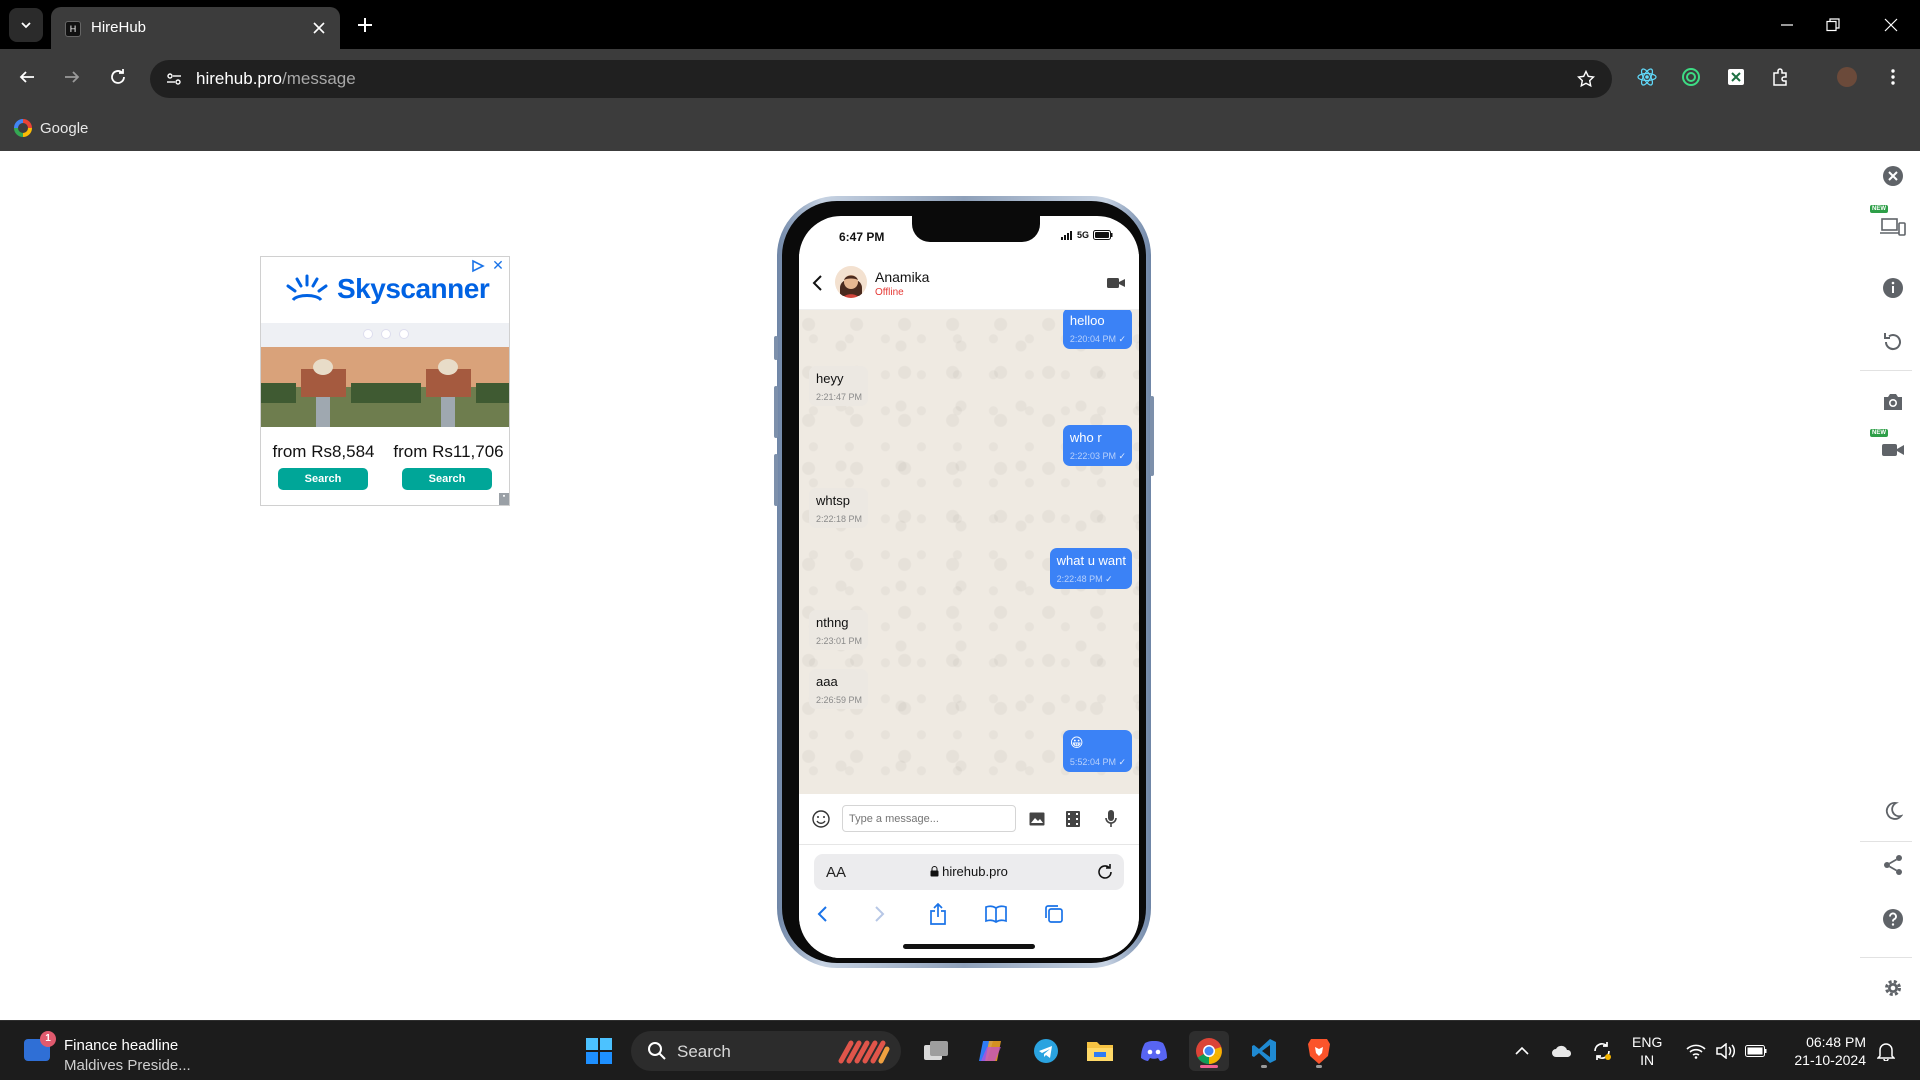 The width and height of the screenshot is (1920, 1080). Describe the element at coordinates (26, 25) in the screenshot. I see `tab-search-button` at that location.